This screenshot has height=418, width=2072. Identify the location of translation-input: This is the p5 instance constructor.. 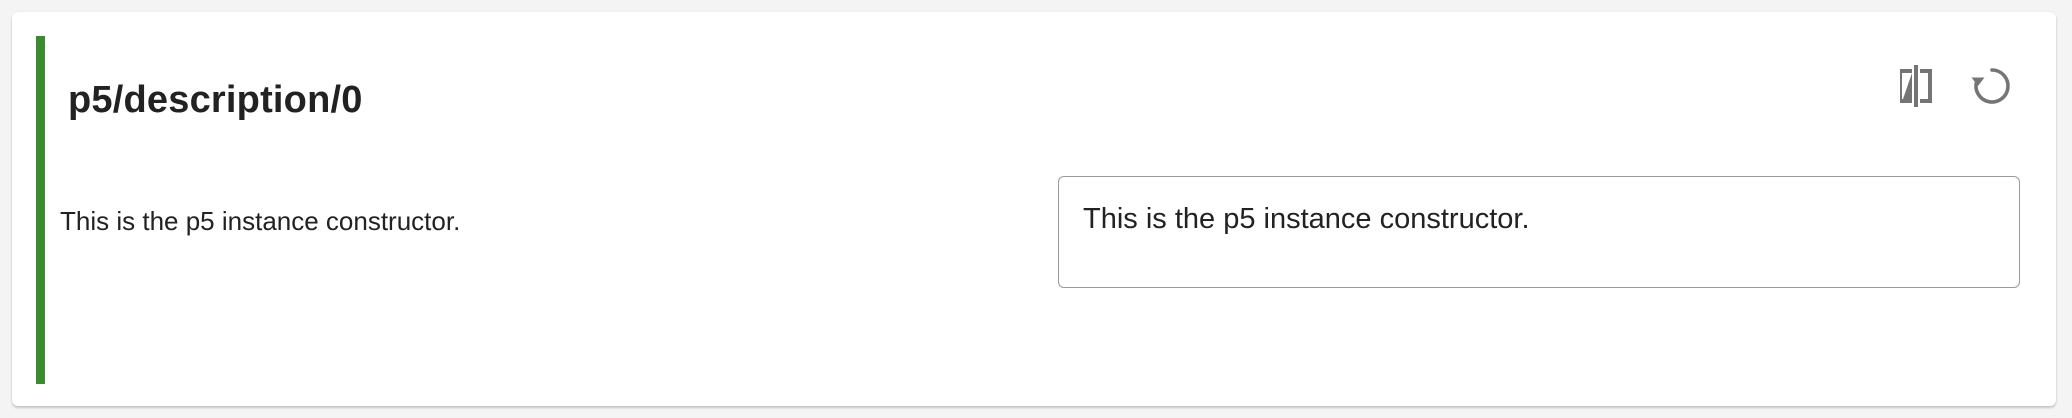
(1539, 232).